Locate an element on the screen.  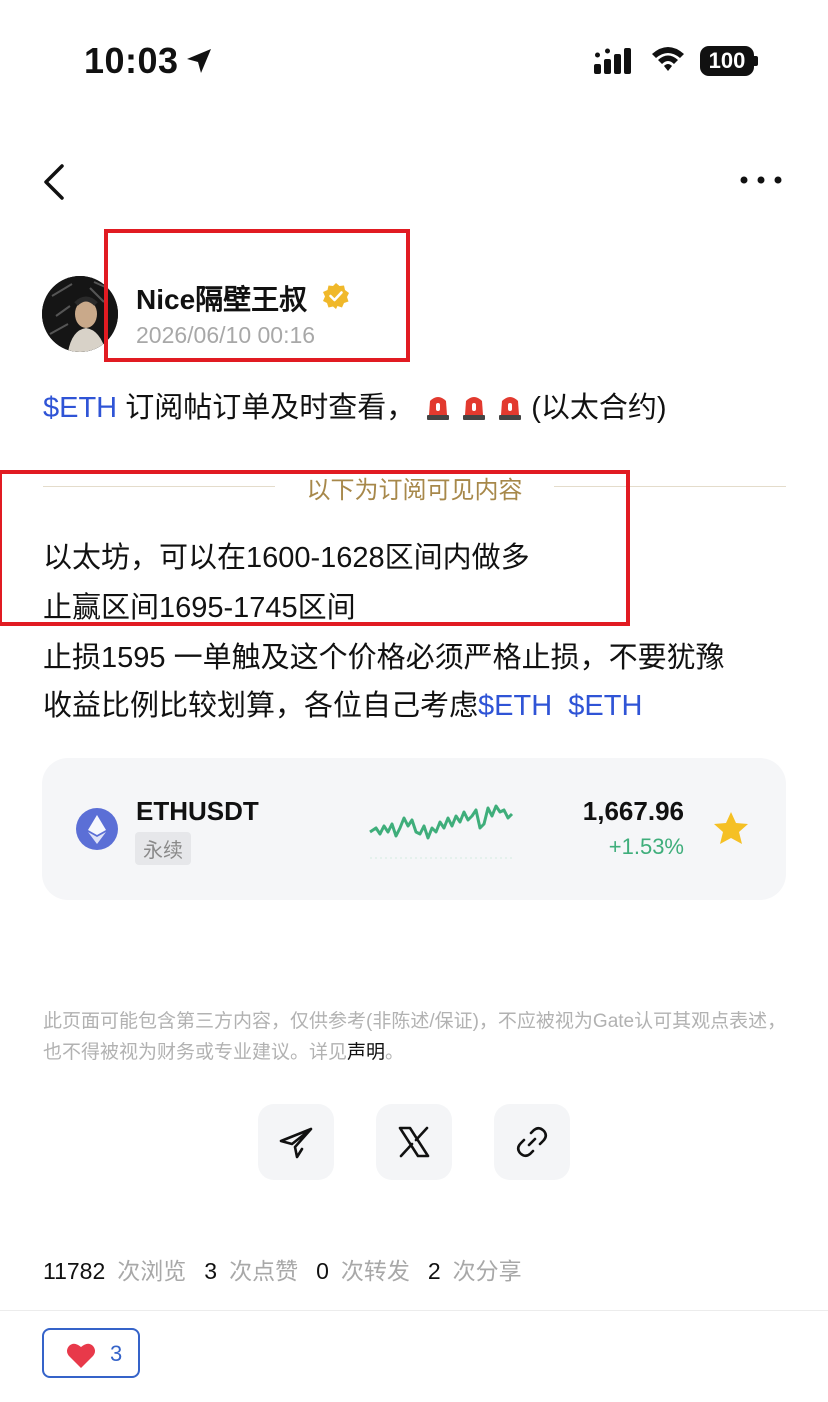
battery-indicator: 100 is located at coordinates (729, 61).